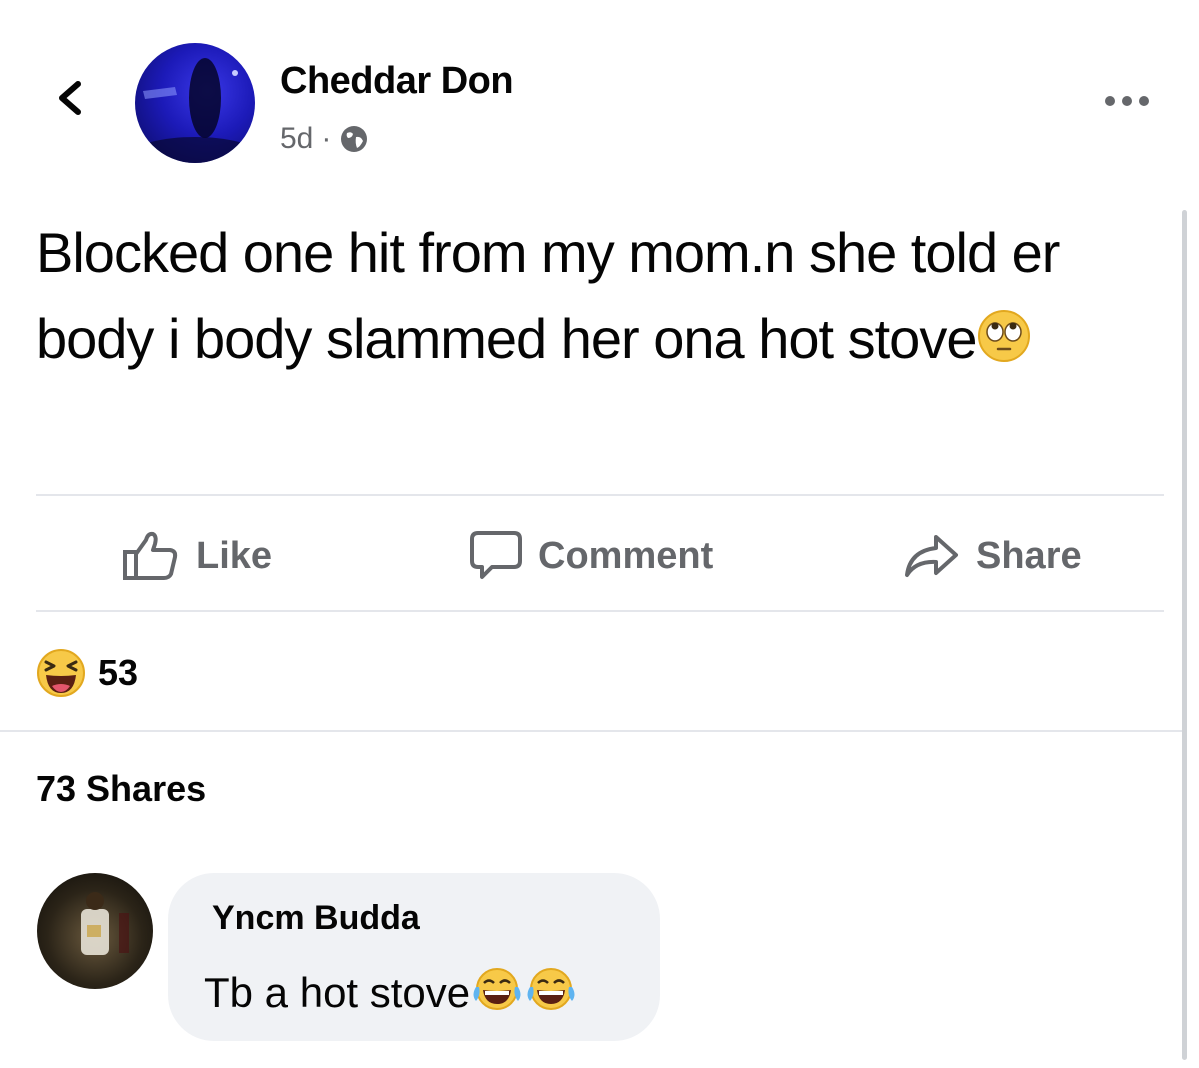 Image resolution: width=1199 pixels, height=1068 pixels. I want to click on more-options-button, so click(1128, 101).